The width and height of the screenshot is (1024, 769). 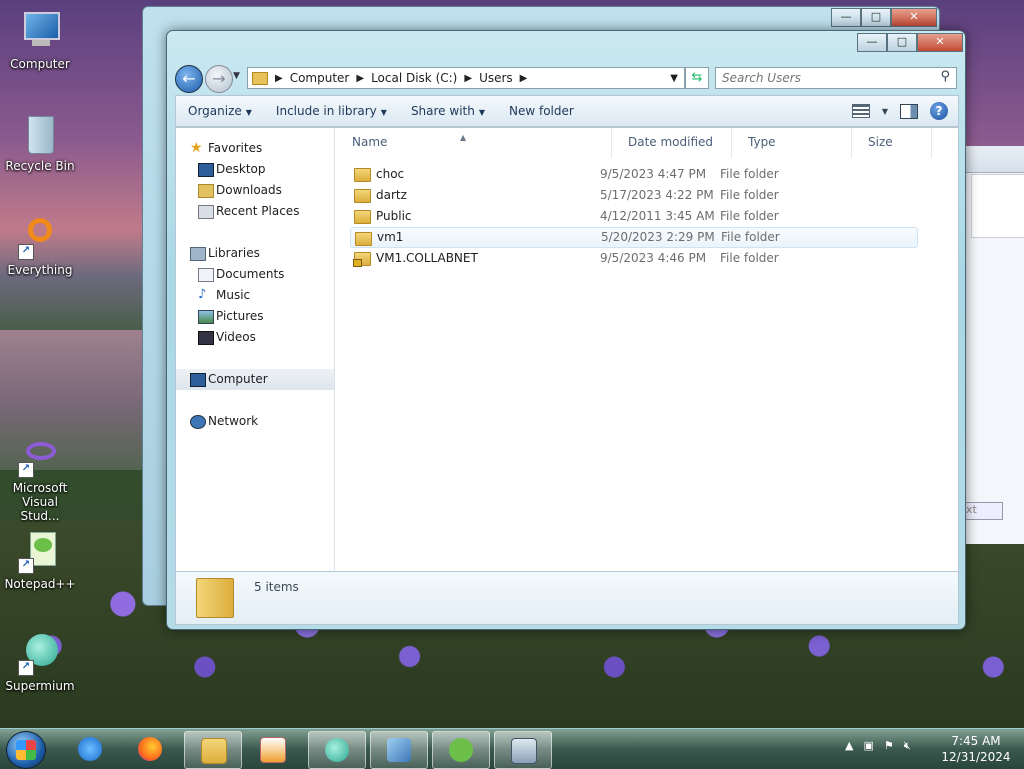 What do you see at coordinates (331, 111) in the screenshot?
I see `include-in-library-button: Include in library ▼` at bounding box center [331, 111].